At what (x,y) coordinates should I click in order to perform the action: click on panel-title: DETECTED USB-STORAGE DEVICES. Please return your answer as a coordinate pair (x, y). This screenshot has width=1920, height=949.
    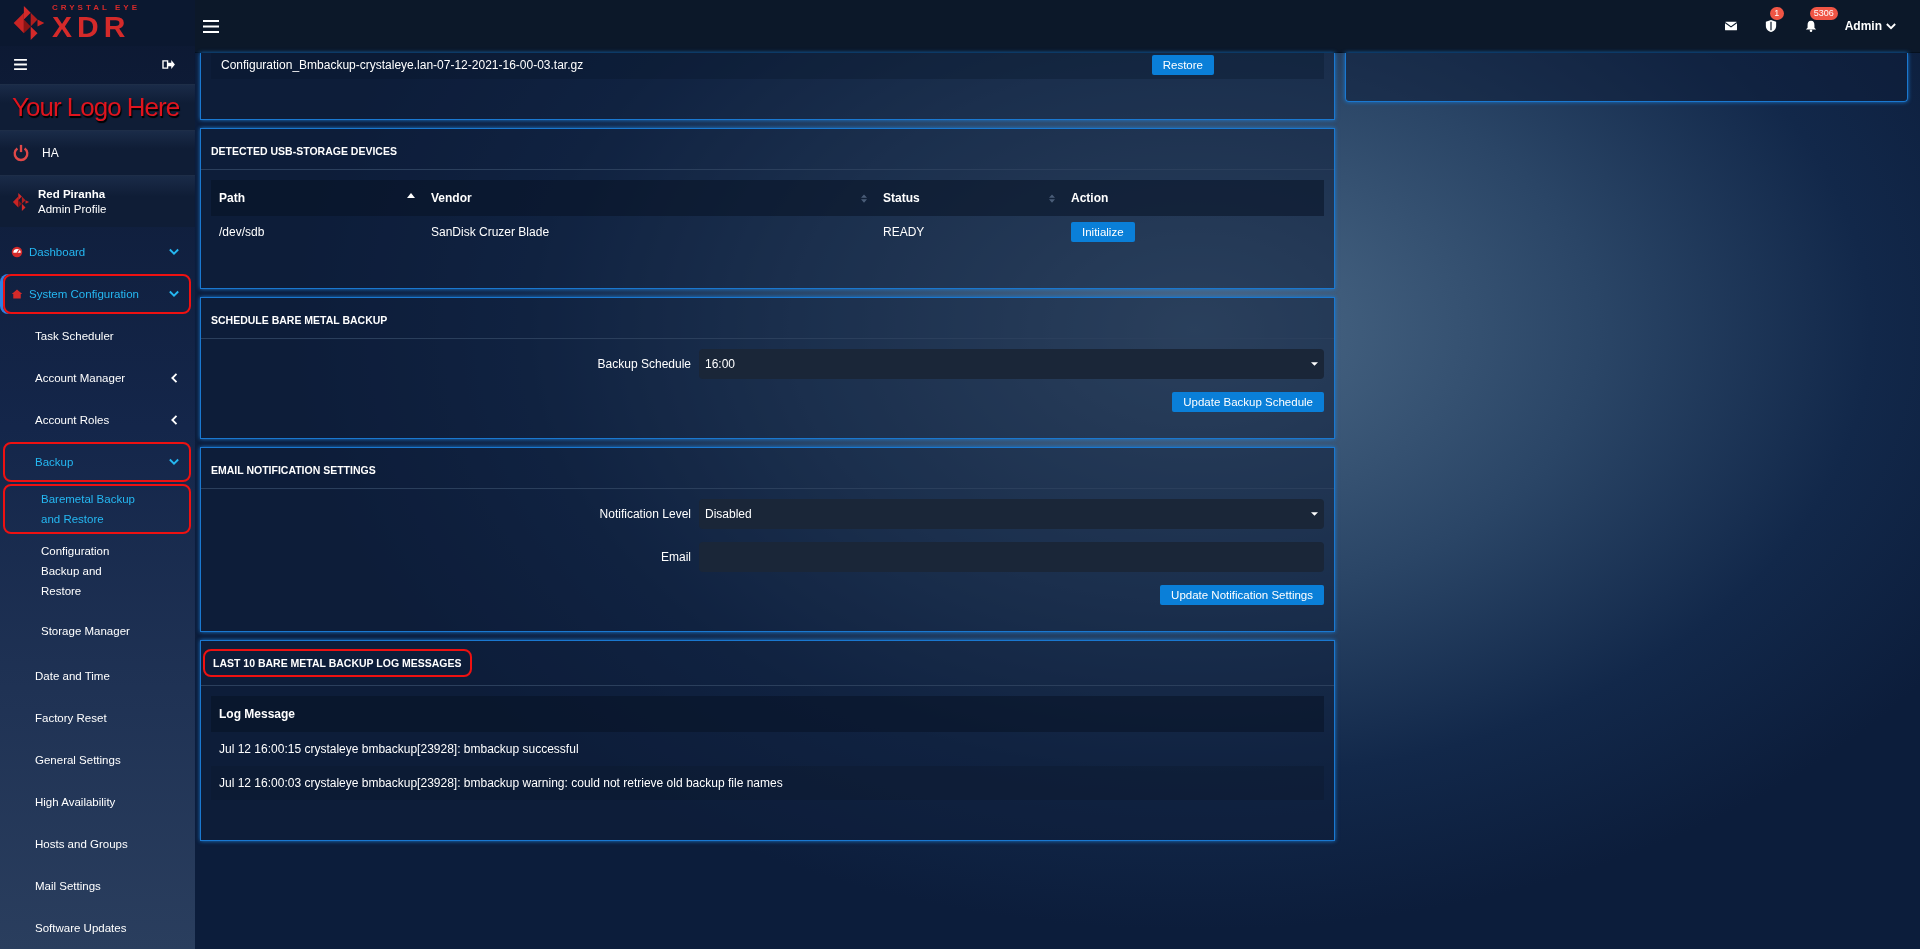
    Looking at the image, I should click on (767, 149).